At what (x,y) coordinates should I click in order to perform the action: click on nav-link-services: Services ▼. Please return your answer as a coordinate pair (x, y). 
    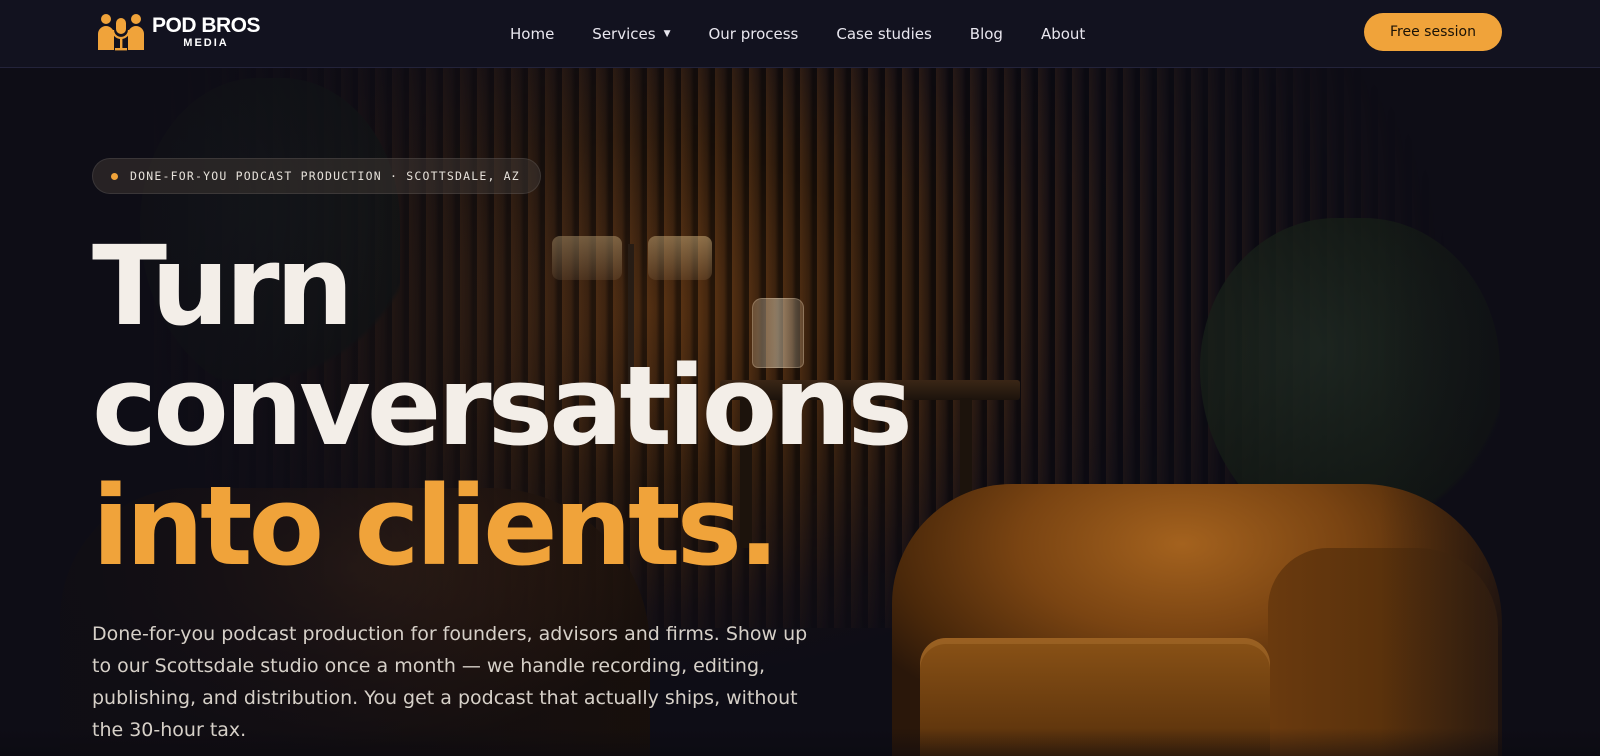
    Looking at the image, I should click on (631, 34).